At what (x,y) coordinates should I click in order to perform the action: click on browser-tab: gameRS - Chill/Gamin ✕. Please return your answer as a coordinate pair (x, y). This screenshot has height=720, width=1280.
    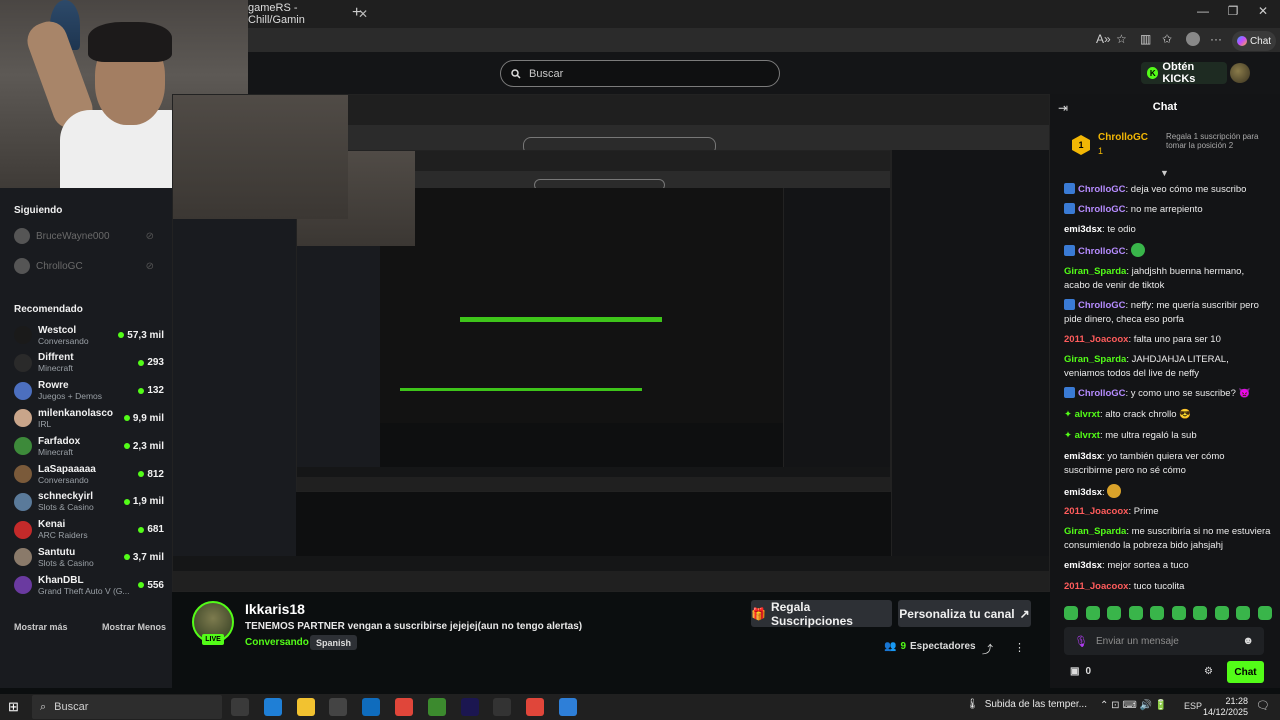
    Looking at the image, I should click on (308, 14).